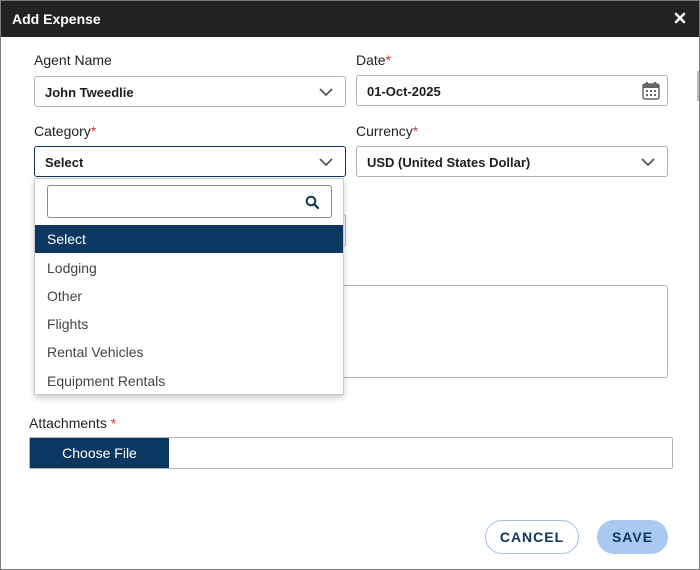 This screenshot has height=570, width=700. What do you see at coordinates (64, 162) in the screenshot?
I see `category-value: Select` at bounding box center [64, 162].